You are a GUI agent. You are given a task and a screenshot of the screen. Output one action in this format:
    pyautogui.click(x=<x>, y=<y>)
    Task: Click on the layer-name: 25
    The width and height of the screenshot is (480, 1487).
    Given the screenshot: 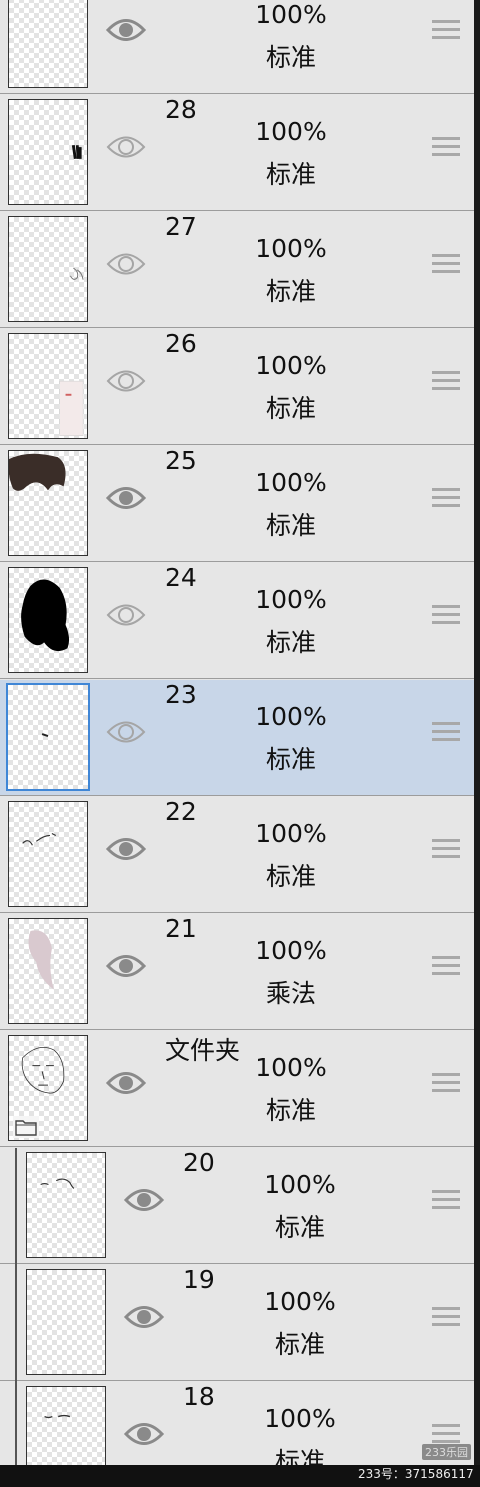 What is the action you would take?
    pyautogui.click(x=181, y=460)
    